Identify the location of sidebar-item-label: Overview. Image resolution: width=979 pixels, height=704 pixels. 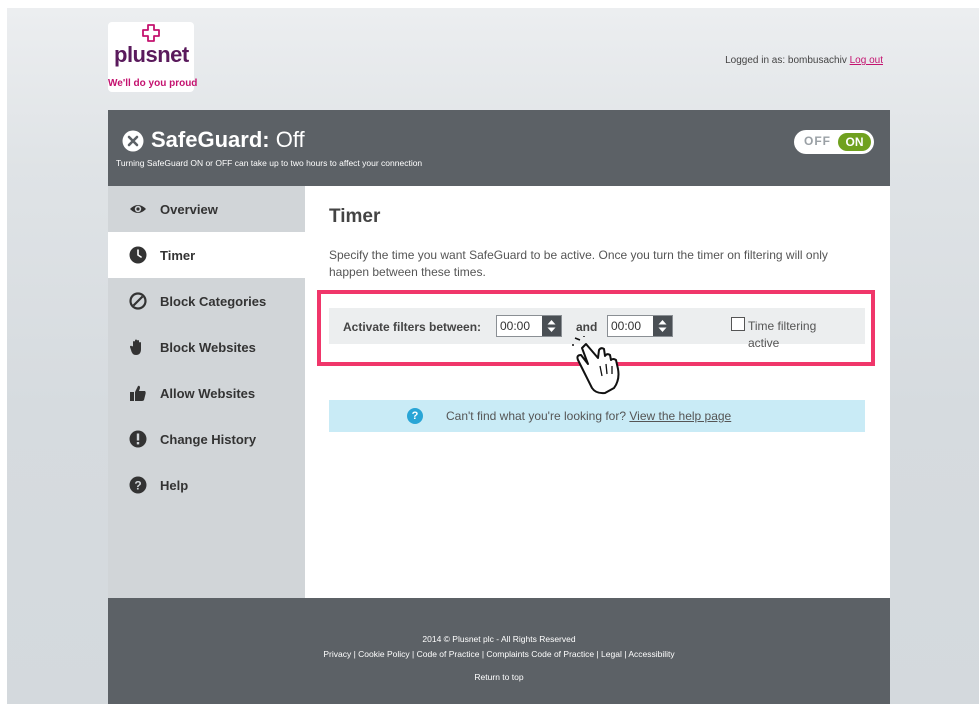
(189, 209).